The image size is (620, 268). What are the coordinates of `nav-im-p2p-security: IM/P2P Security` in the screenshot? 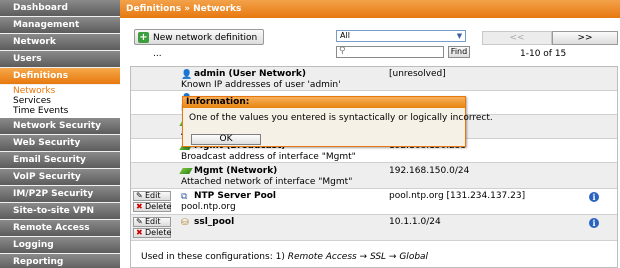 It's located at (60, 194).